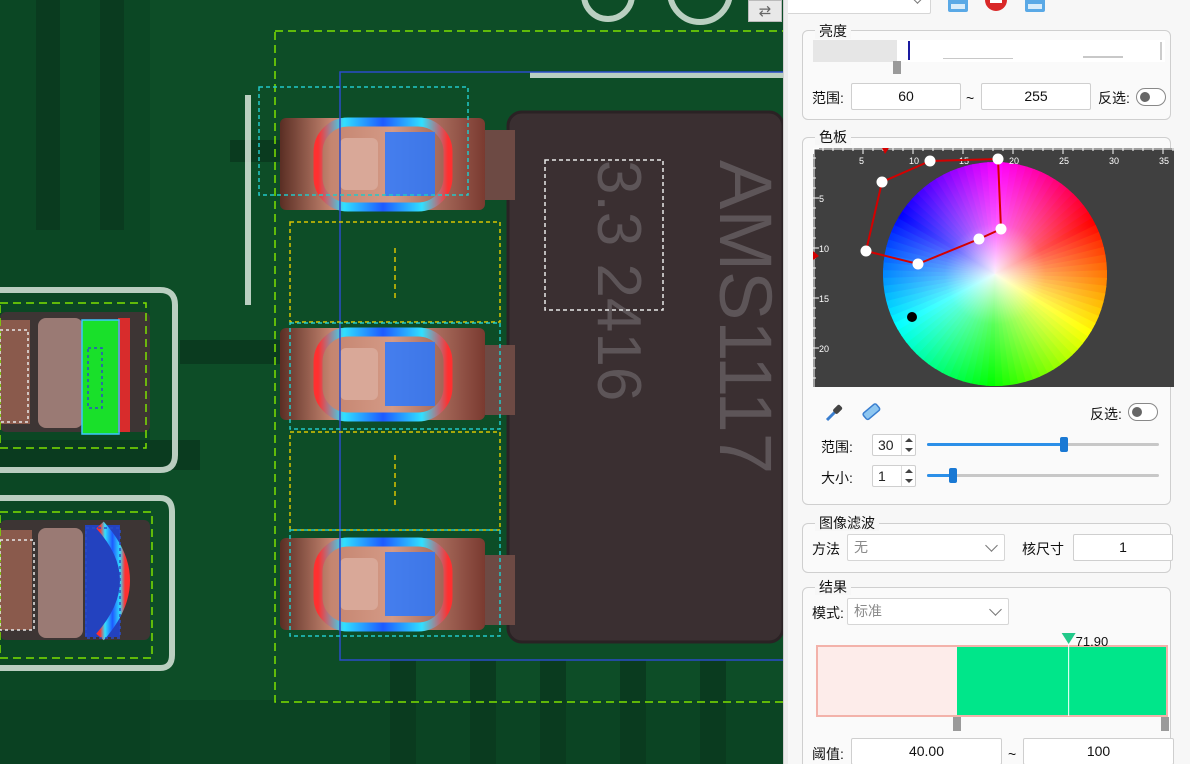 This screenshot has height=764, width=1190. Describe the element at coordinates (993, 267) in the screenshot. I see `color-wheel-canvas: 5 10 15 20 25 30 35 5101520` at that location.